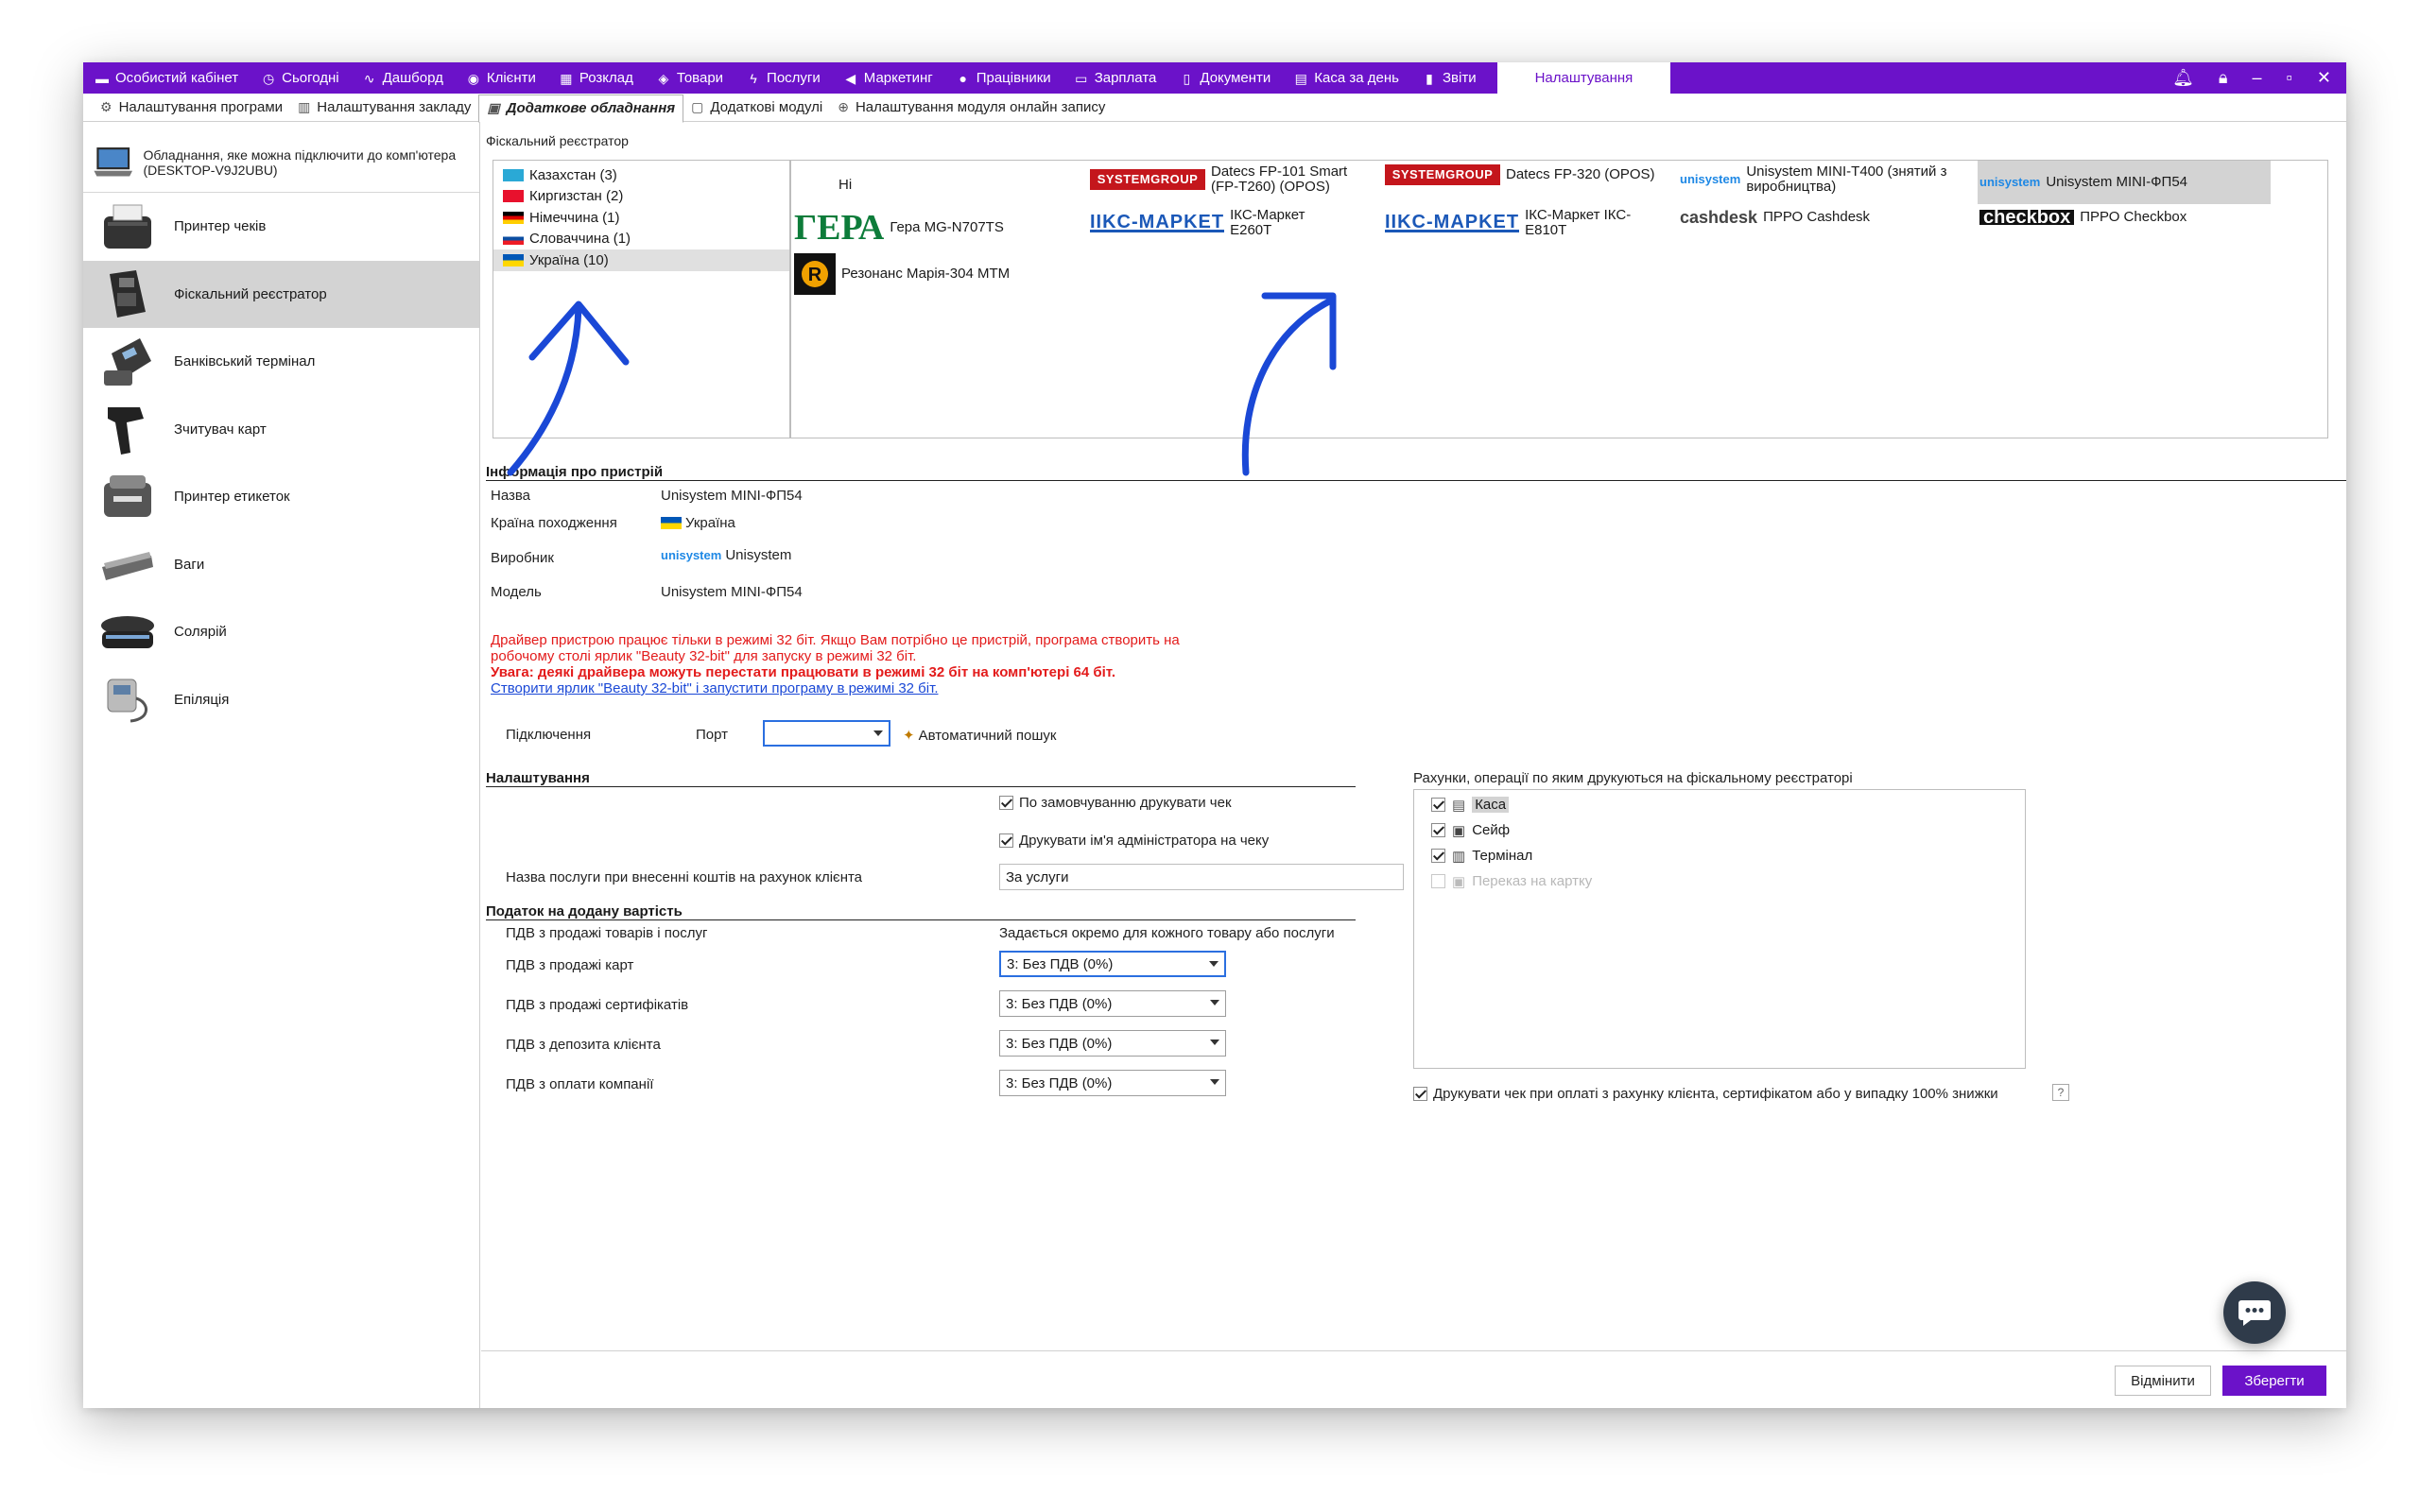 This screenshot has width=2420, height=1512. I want to click on model-label: Модель, so click(516, 592).